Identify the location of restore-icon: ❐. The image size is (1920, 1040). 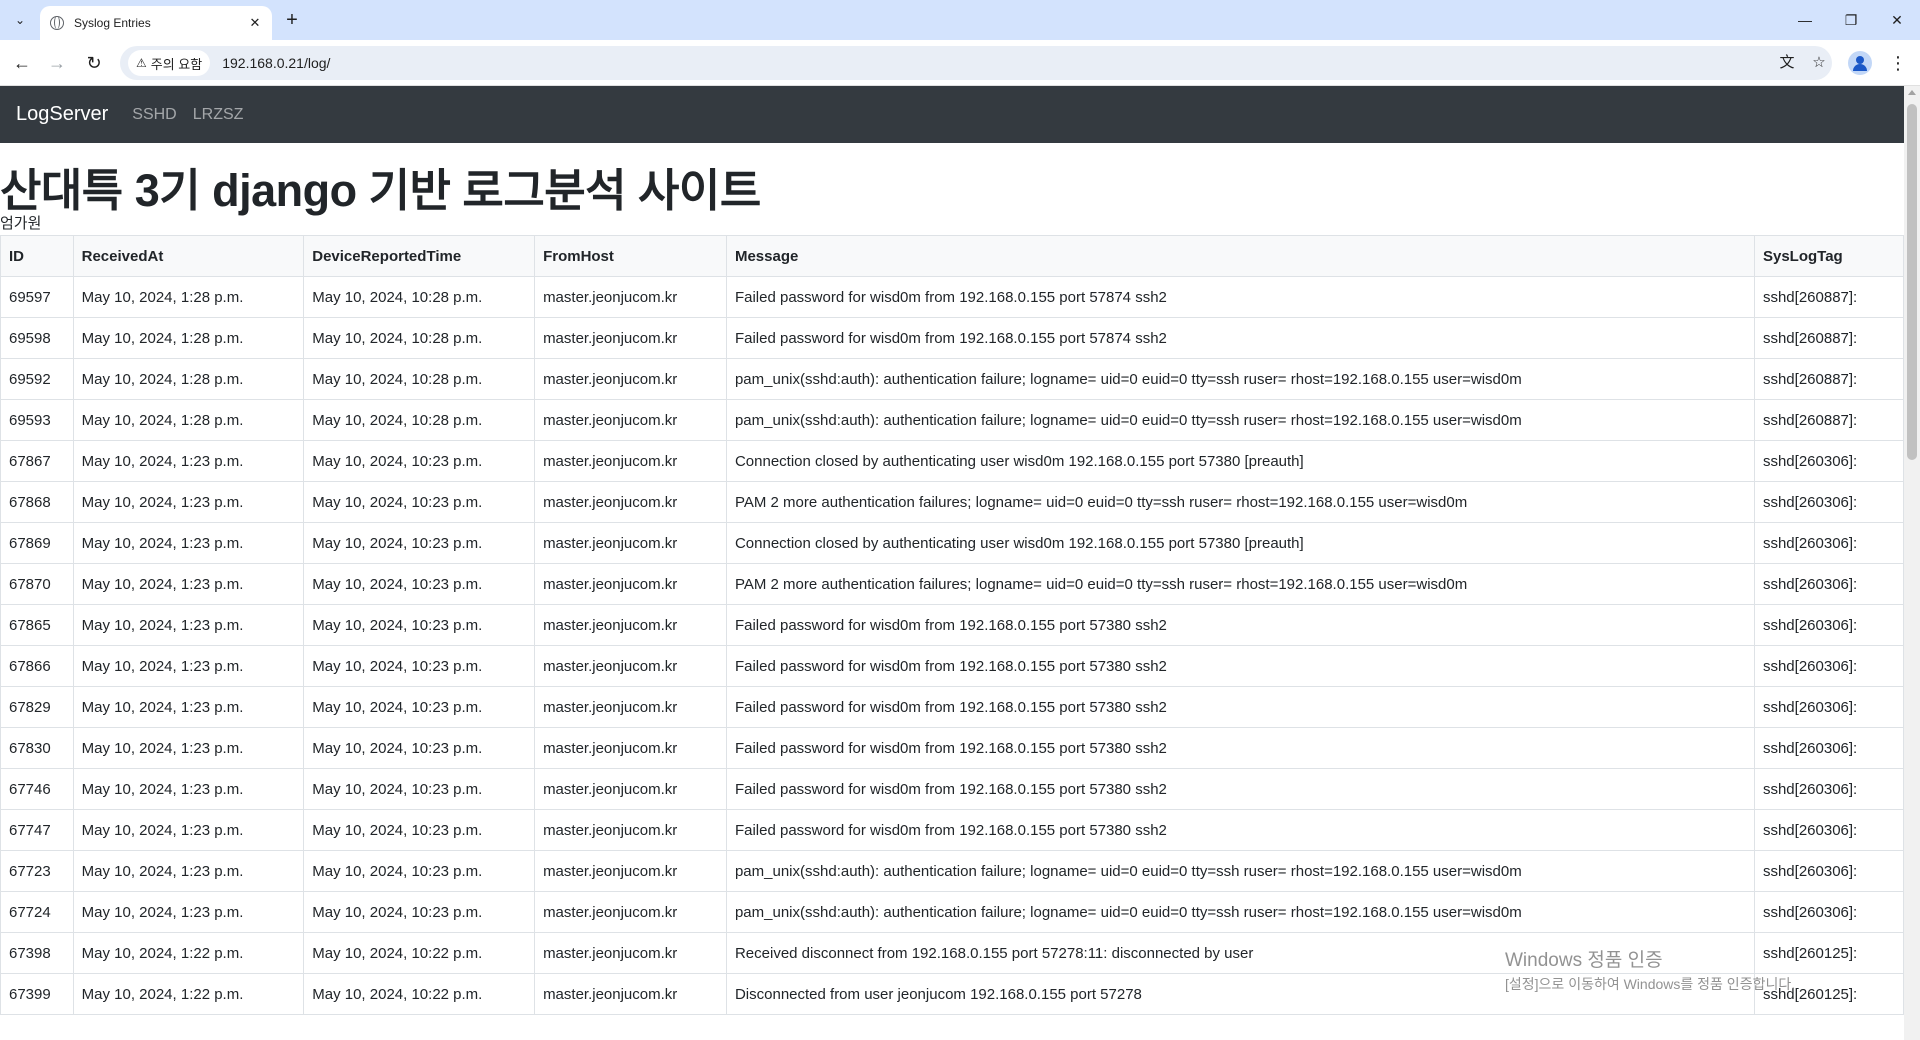
(1851, 20).